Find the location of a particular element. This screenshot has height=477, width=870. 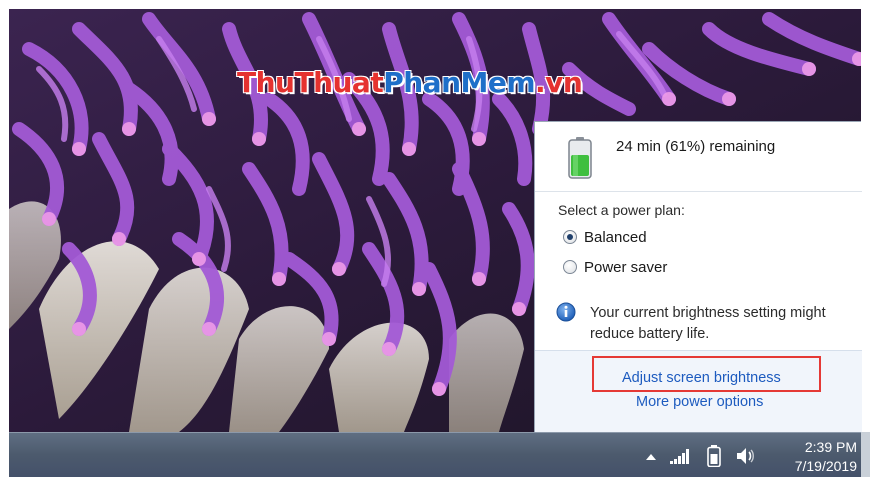

watermark-logo: ThuThuatPhanMem.vn is located at coordinates (410, 82).